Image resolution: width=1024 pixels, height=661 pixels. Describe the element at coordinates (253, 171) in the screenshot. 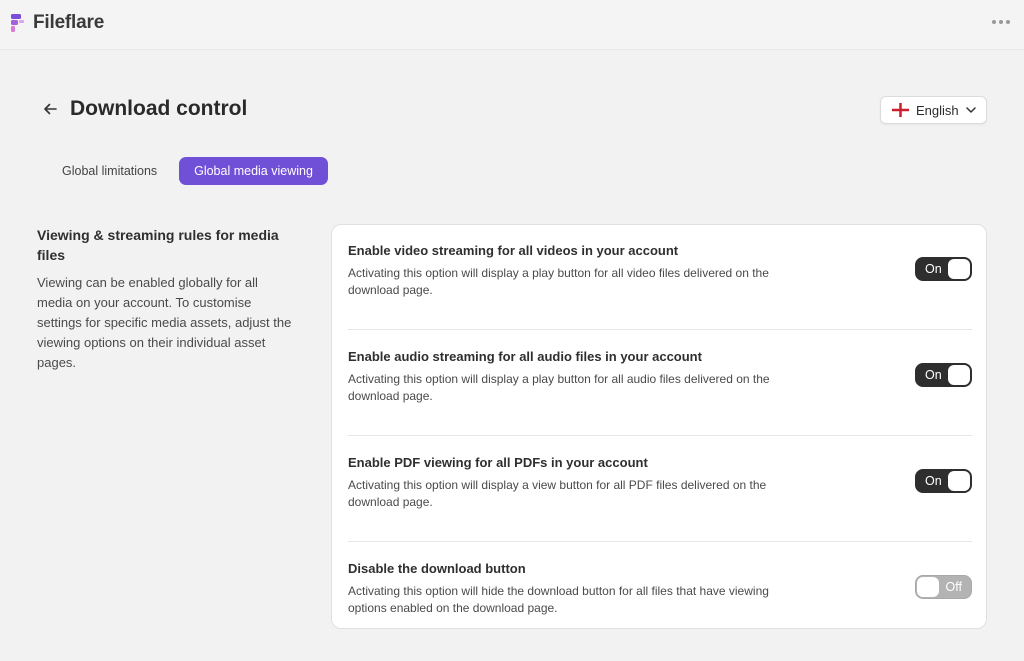

I see `tab-global-media-viewing: Global media viewing` at that location.